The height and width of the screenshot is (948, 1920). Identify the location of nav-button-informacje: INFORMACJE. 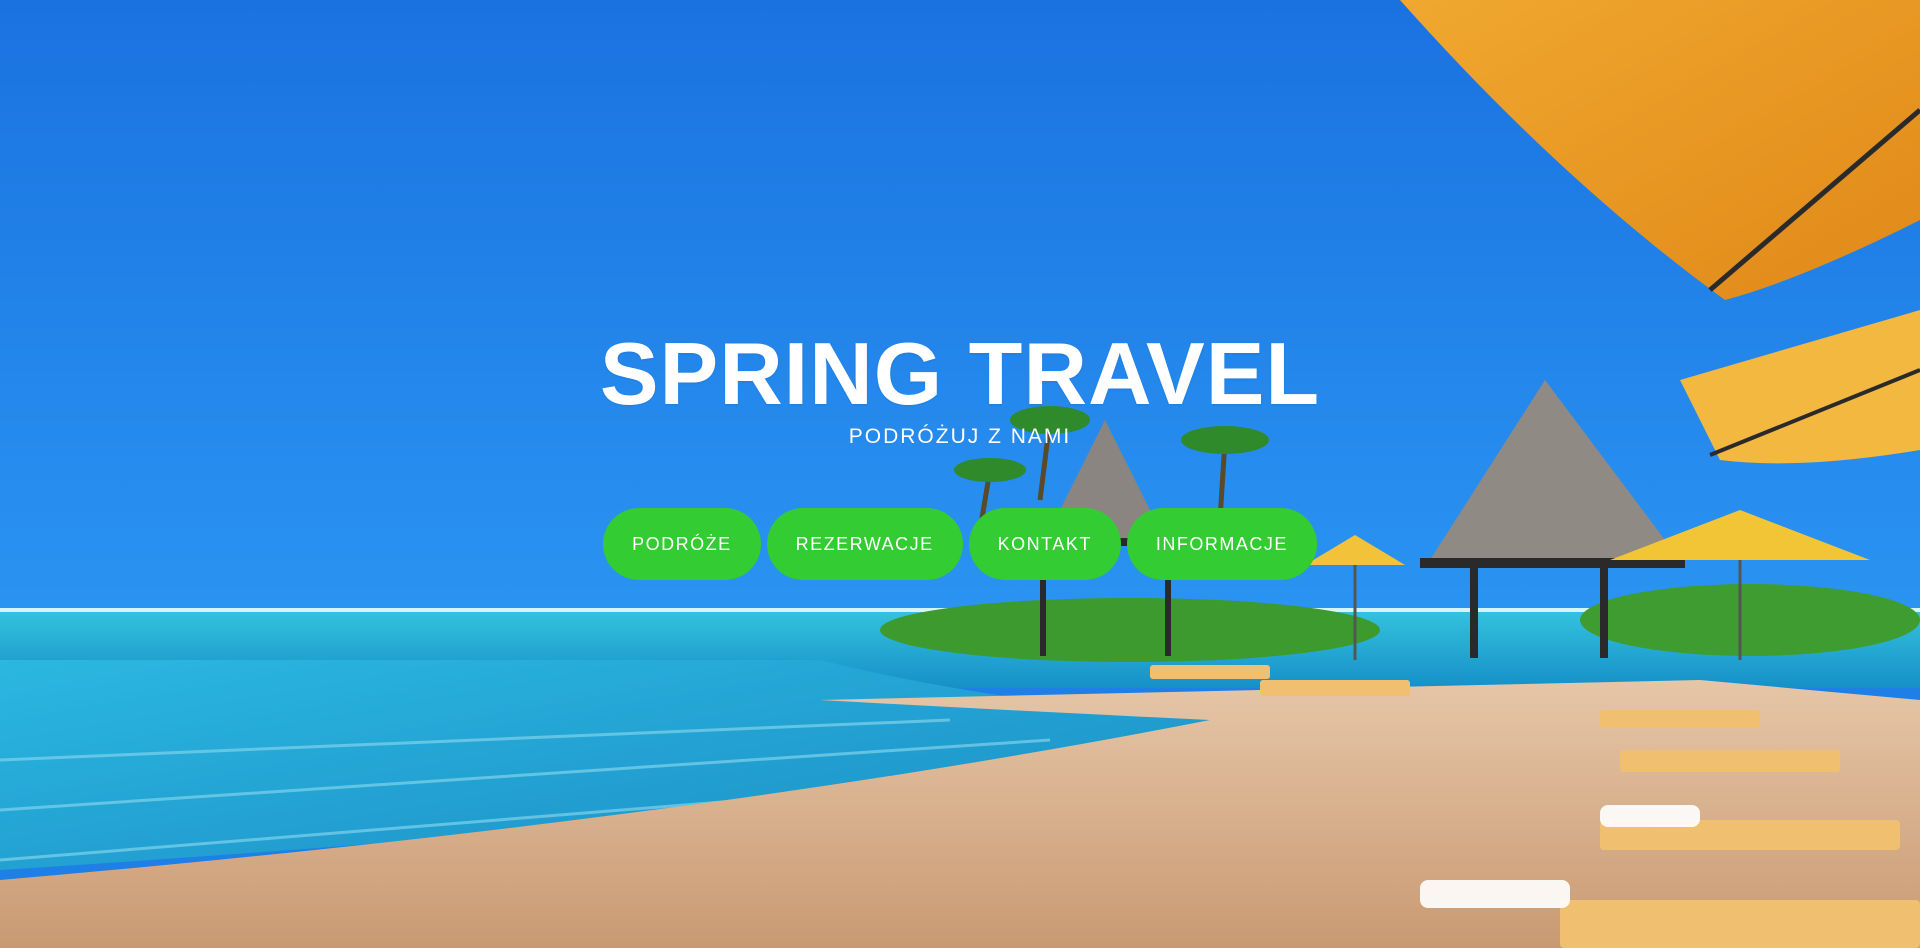
(1221, 544).